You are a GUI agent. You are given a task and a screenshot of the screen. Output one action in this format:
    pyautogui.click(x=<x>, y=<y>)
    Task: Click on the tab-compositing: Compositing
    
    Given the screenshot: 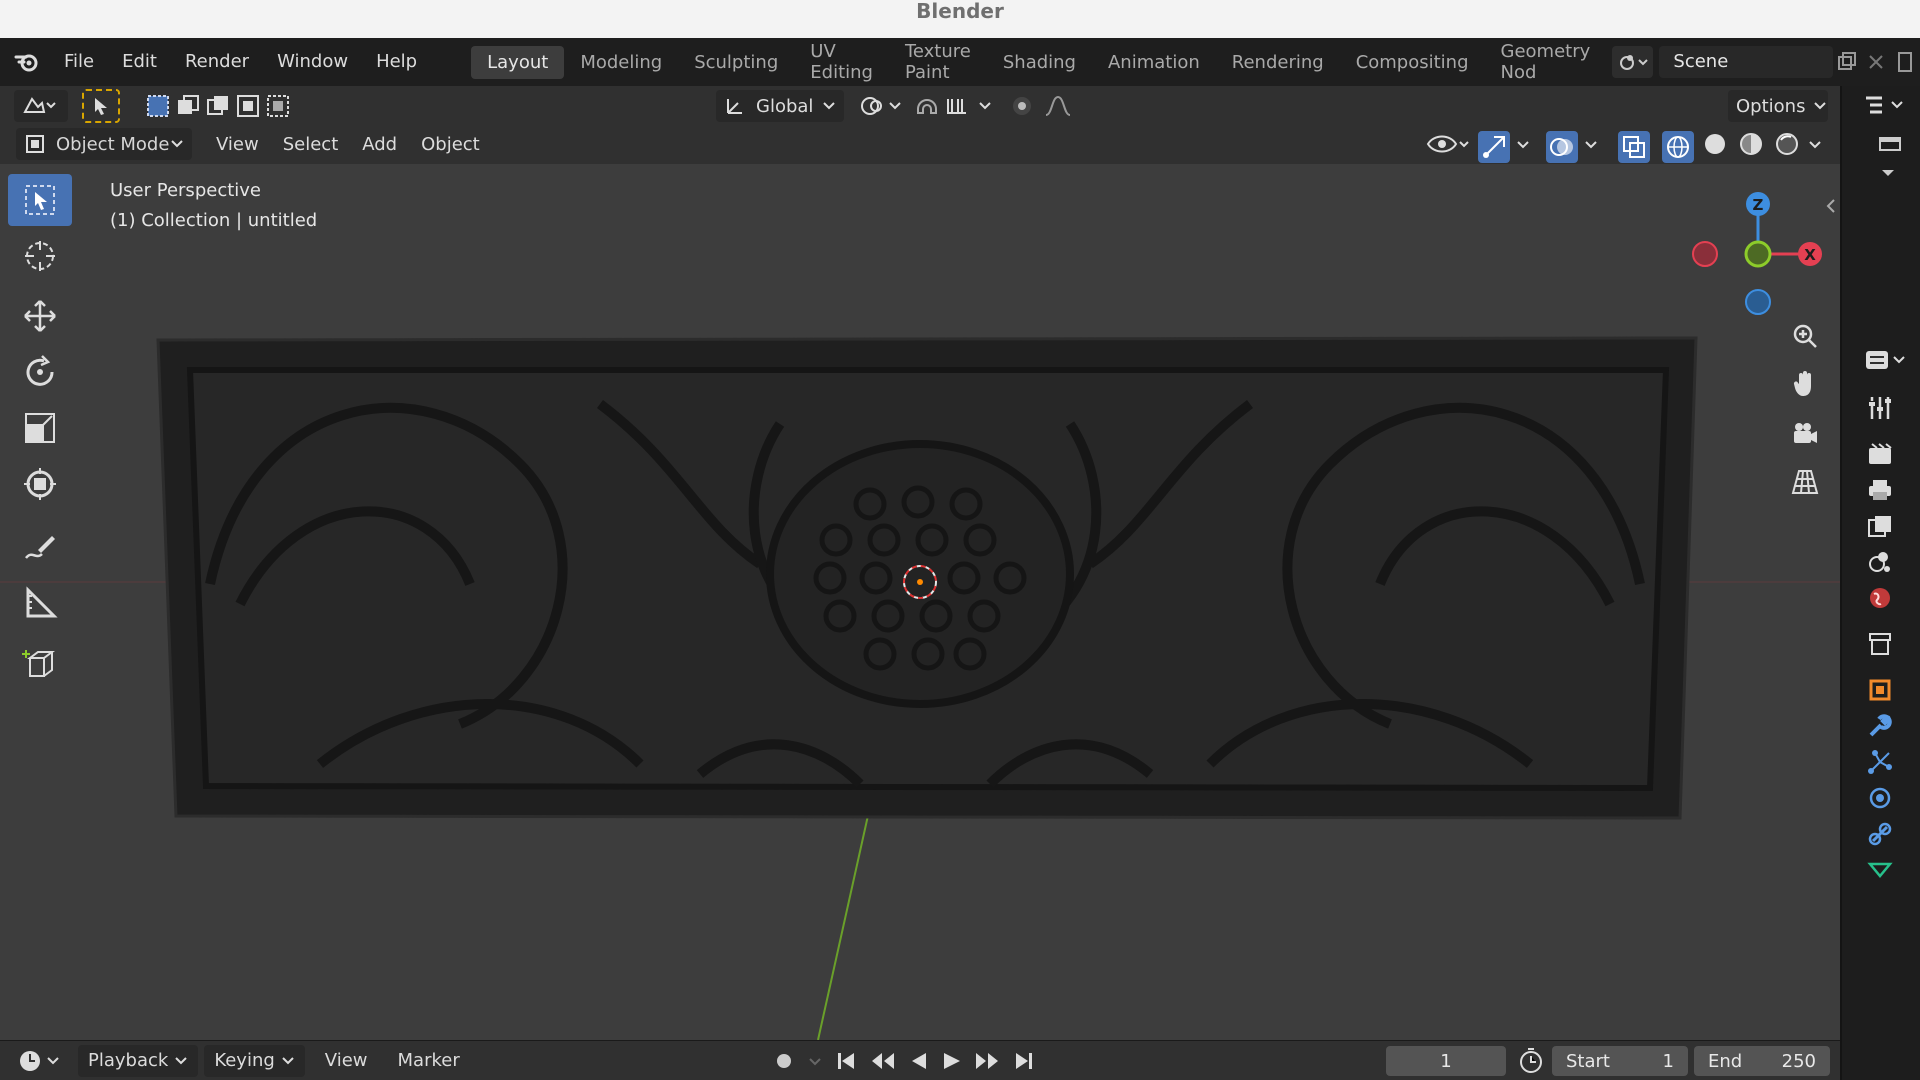 What is the action you would take?
    pyautogui.click(x=1412, y=62)
    